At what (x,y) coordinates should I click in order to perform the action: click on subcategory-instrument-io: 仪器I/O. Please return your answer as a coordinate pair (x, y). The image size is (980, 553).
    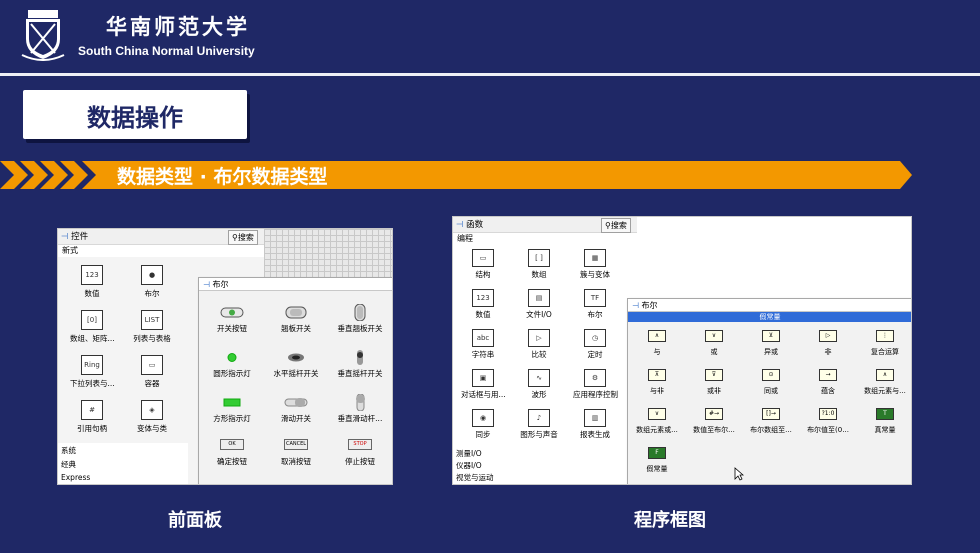
    Looking at the image, I should click on (469, 465).